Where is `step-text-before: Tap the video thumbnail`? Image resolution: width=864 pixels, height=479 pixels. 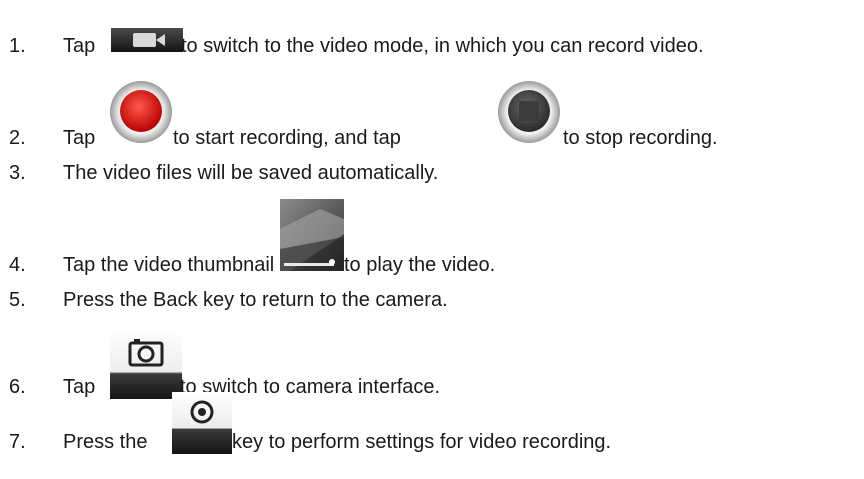
step-text-before: Tap the video thumbnail is located at coordinates (169, 265).